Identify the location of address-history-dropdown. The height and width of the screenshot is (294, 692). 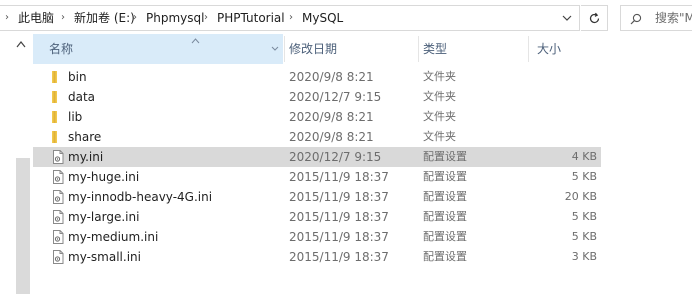
(567, 18).